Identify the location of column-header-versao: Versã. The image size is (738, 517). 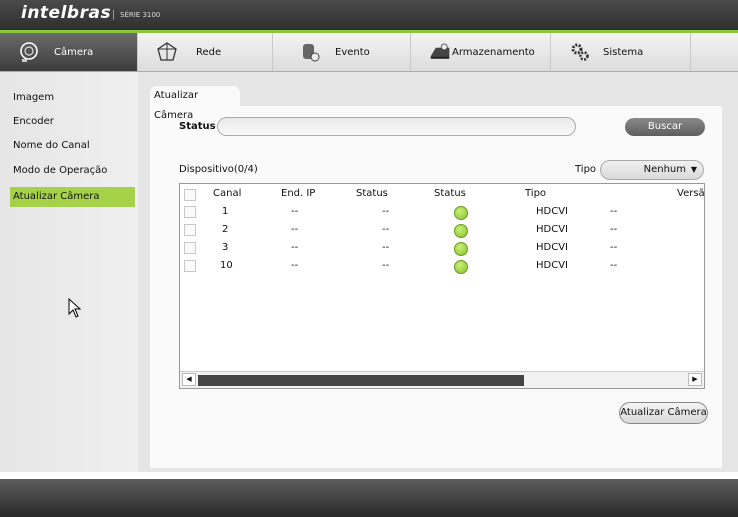
(691, 193).